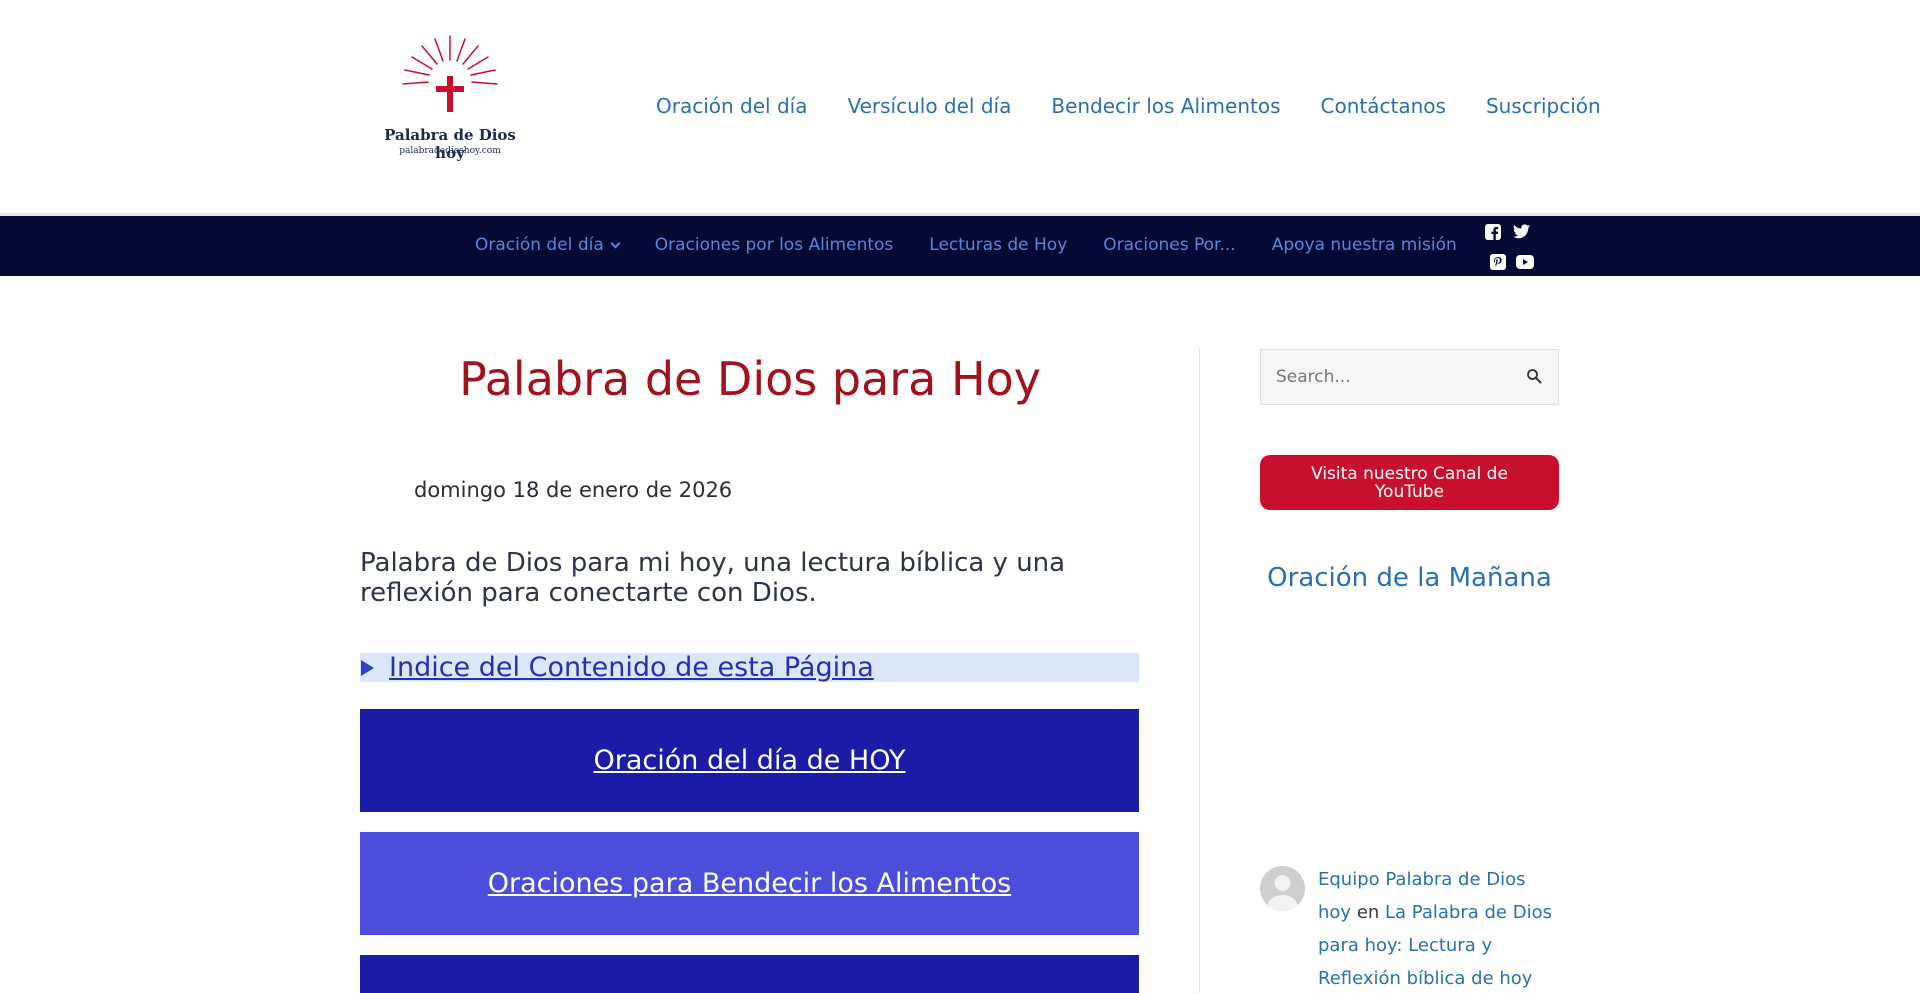  I want to click on twitter-icon, so click(1521, 232).